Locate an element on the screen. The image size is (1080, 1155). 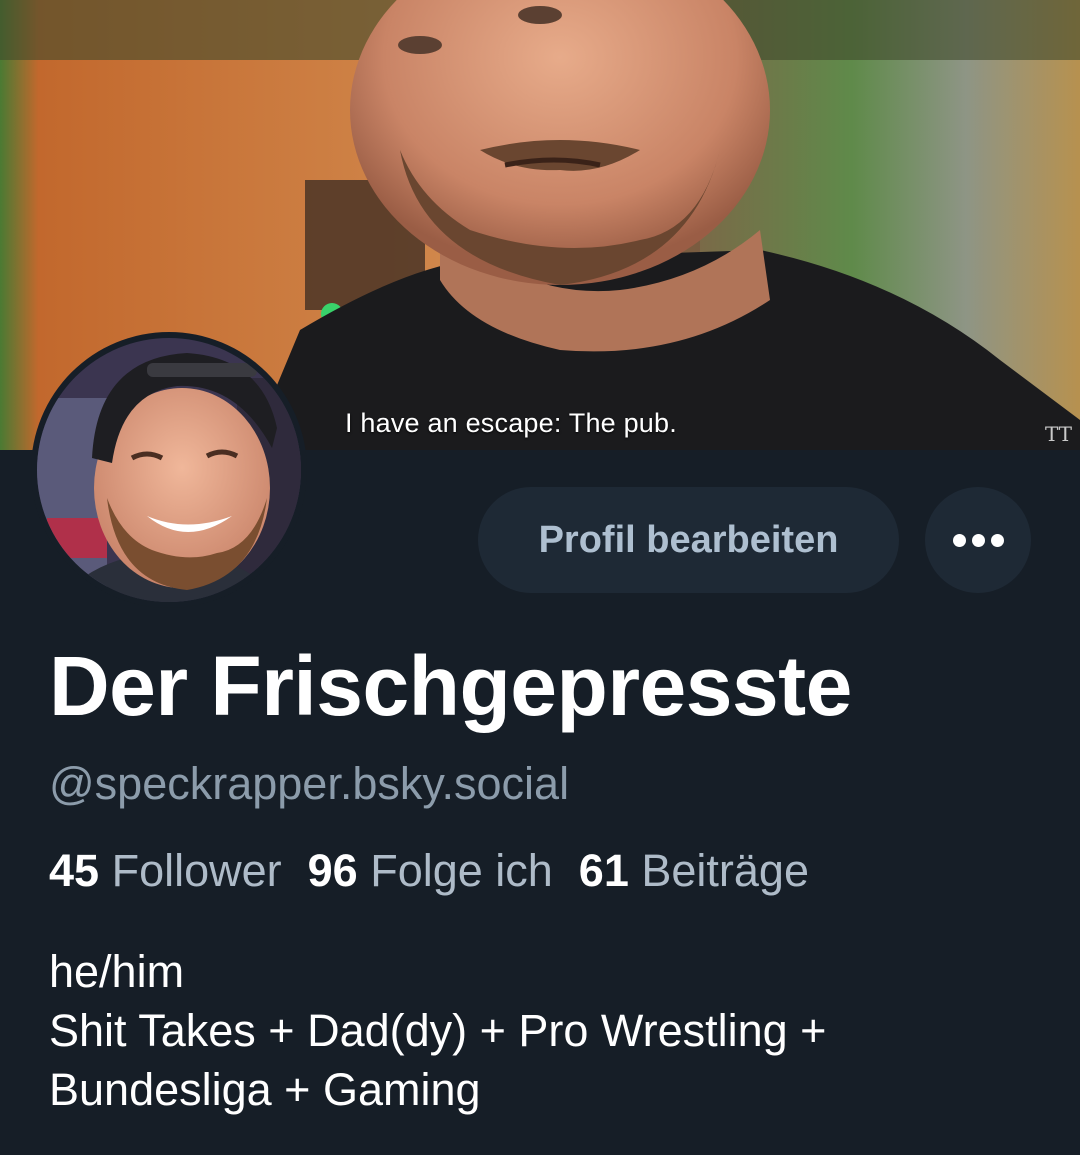
avatar is located at coordinates (169, 470).